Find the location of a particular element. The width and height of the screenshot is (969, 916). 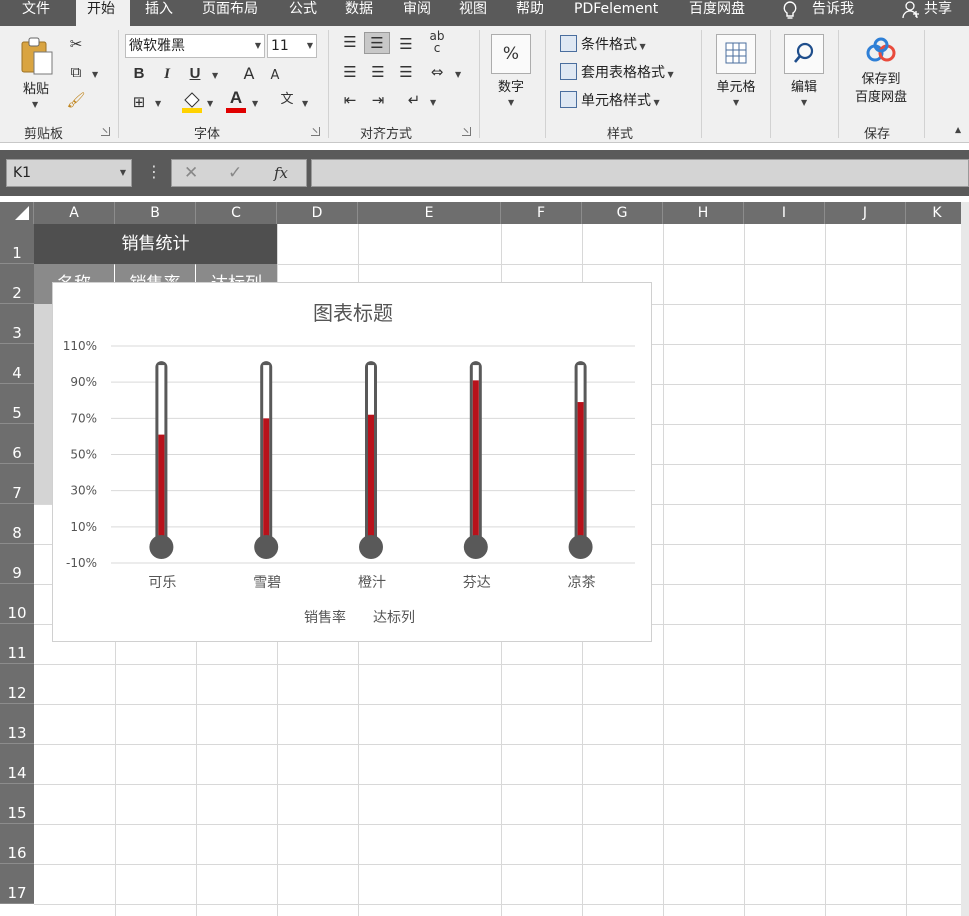

column-header-g: G is located at coordinates (622, 213).